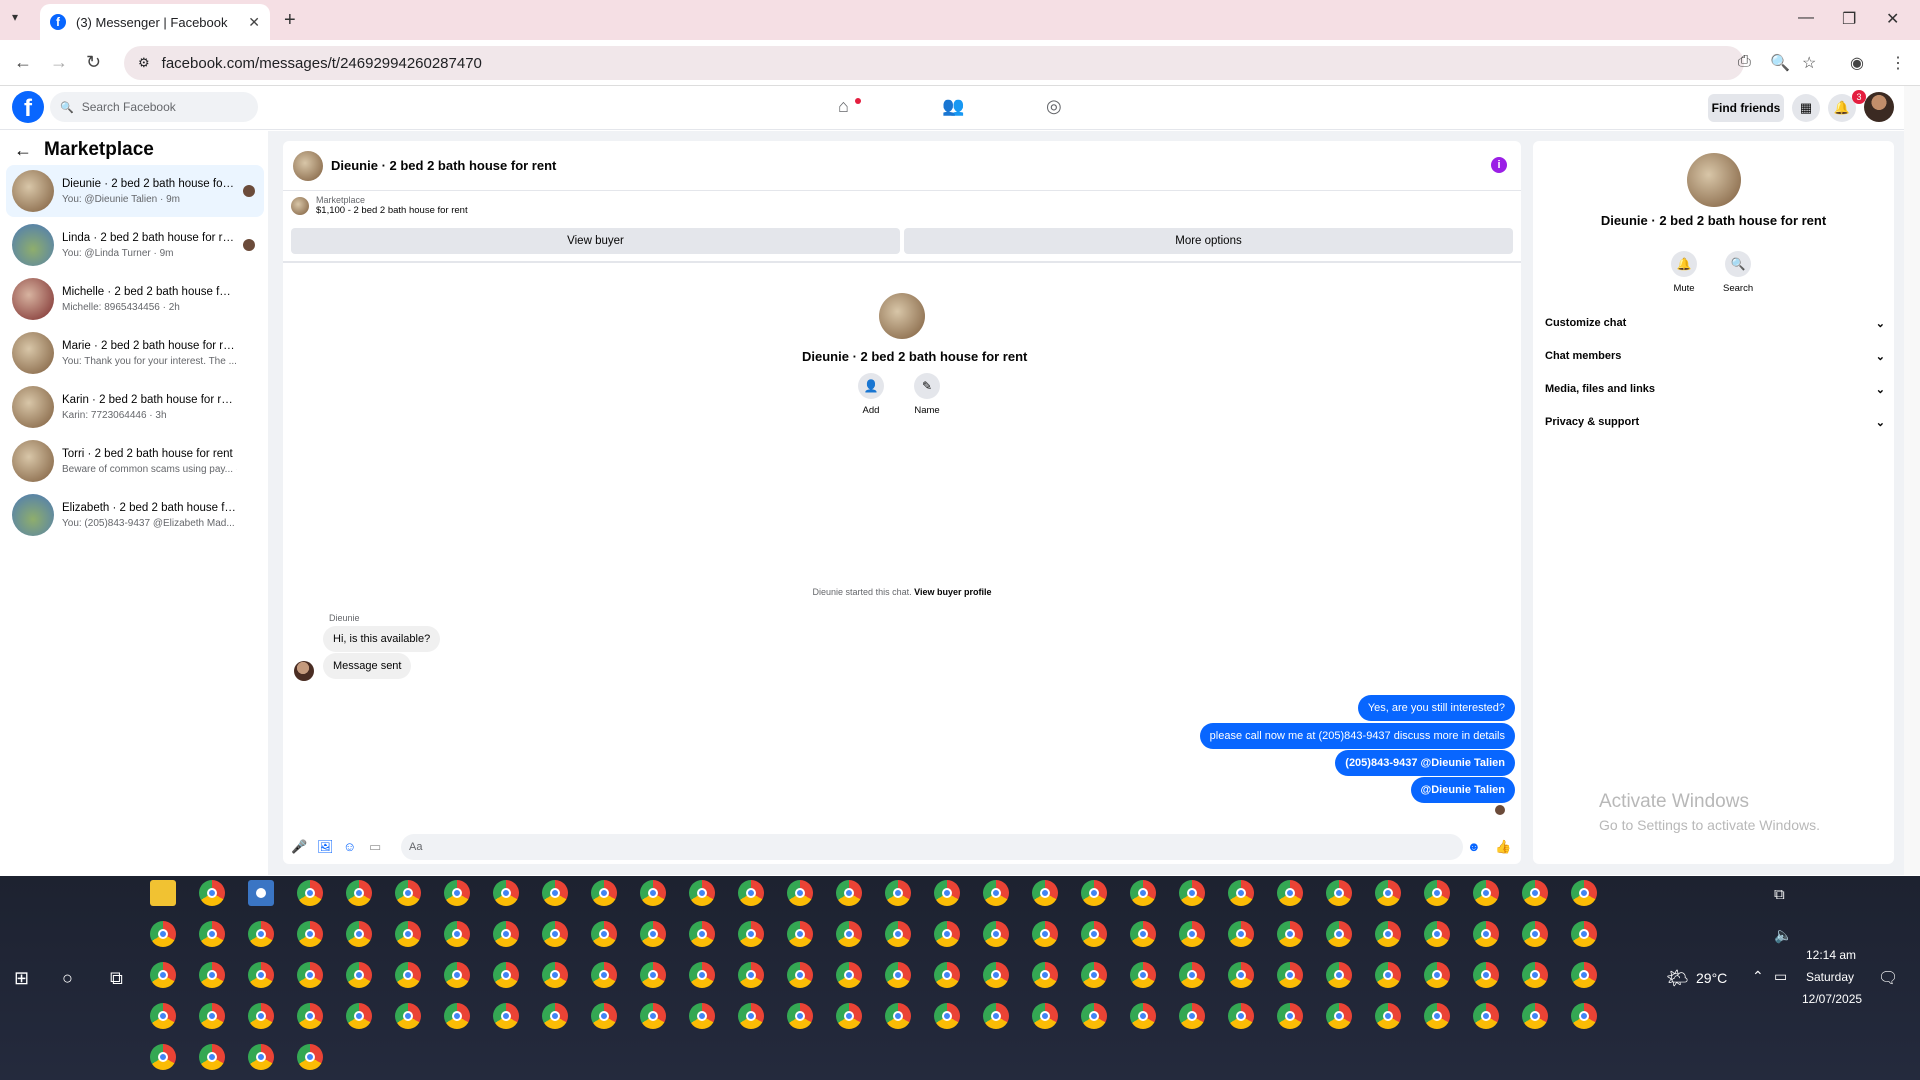 The width and height of the screenshot is (1920, 1080). What do you see at coordinates (1898, 63) in the screenshot?
I see `menu-kebab-icon: ⋮` at bounding box center [1898, 63].